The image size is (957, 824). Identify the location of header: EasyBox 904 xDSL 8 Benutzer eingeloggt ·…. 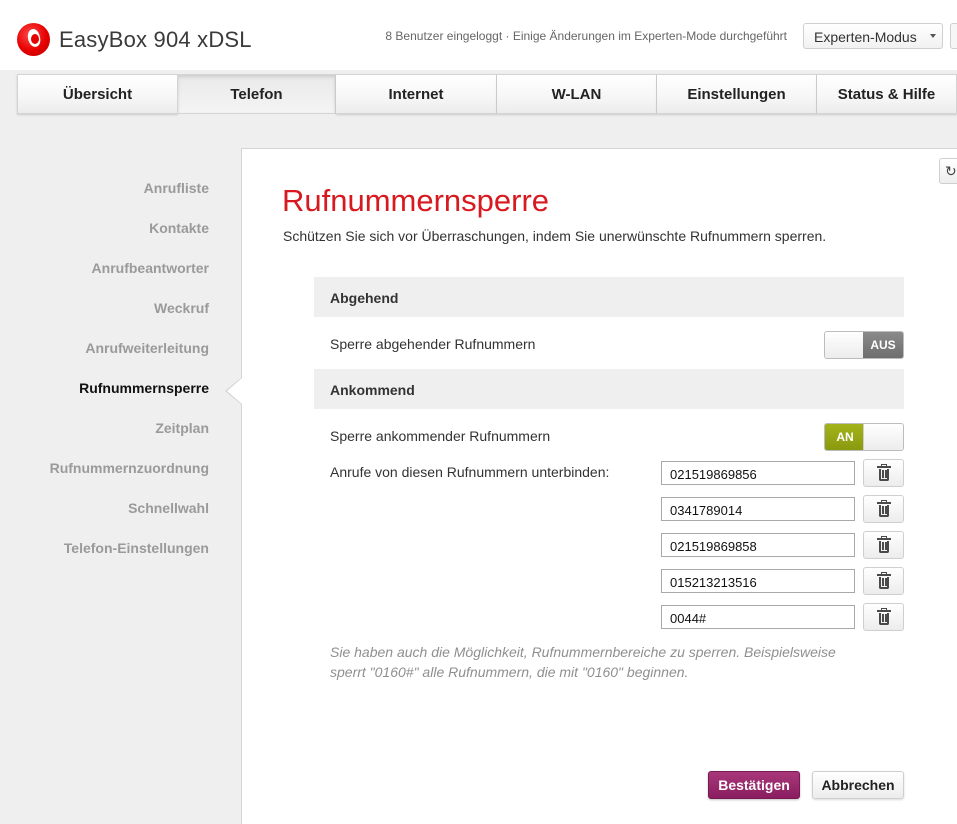
(478, 35).